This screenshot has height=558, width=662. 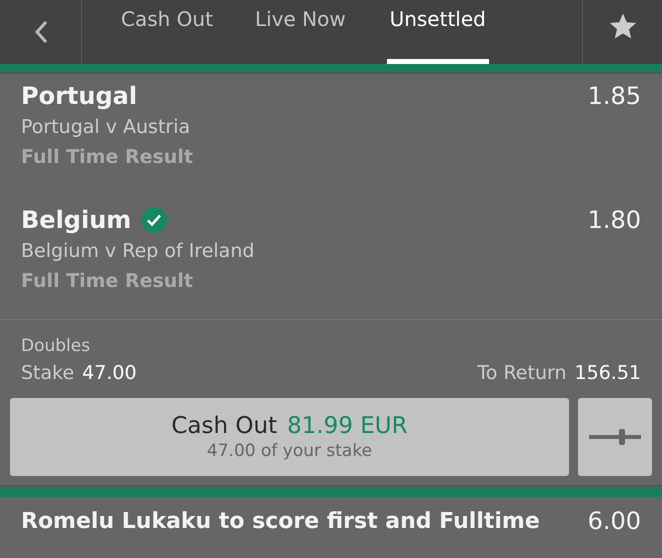 I want to click on cash-out-note: 47.00 of your stake, so click(x=289, y=451).